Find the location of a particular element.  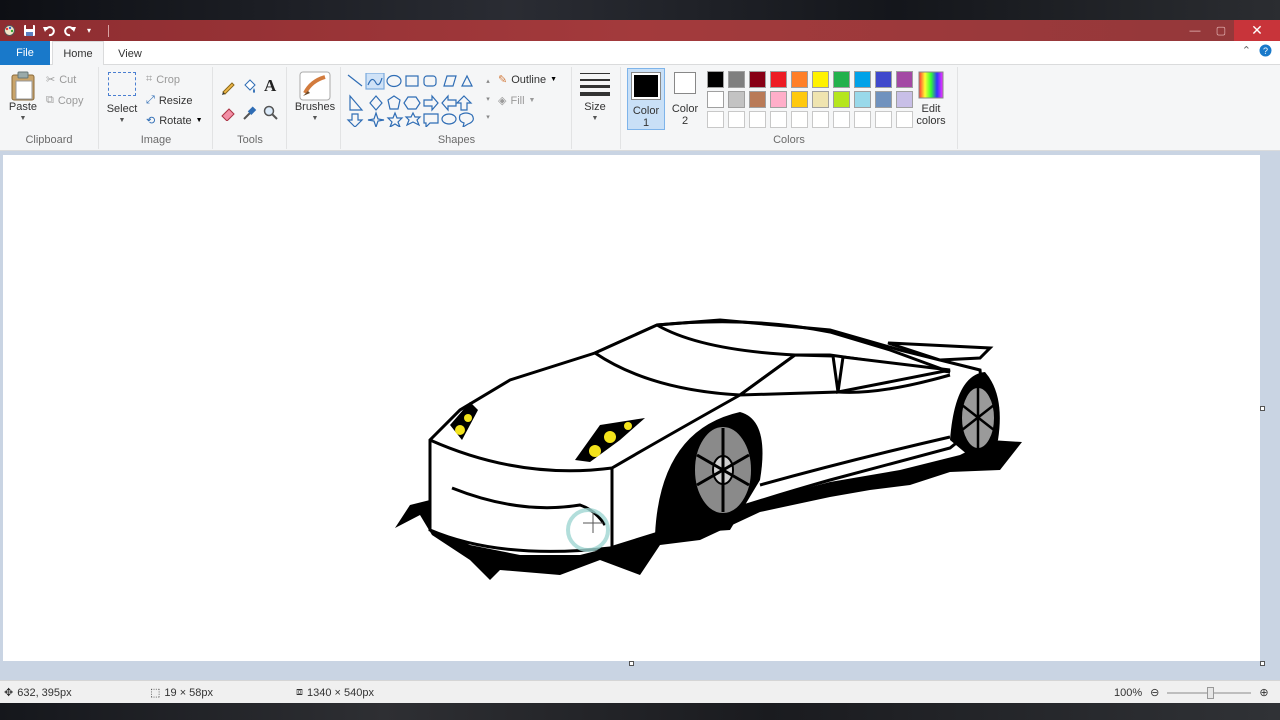

resize-handle-bottom is located at coordinates (631, 663).